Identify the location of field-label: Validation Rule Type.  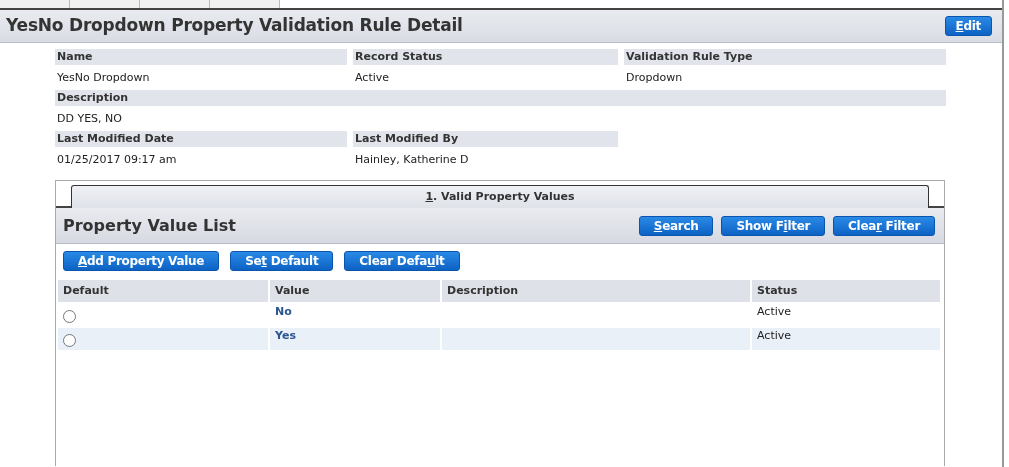
(785, 57).